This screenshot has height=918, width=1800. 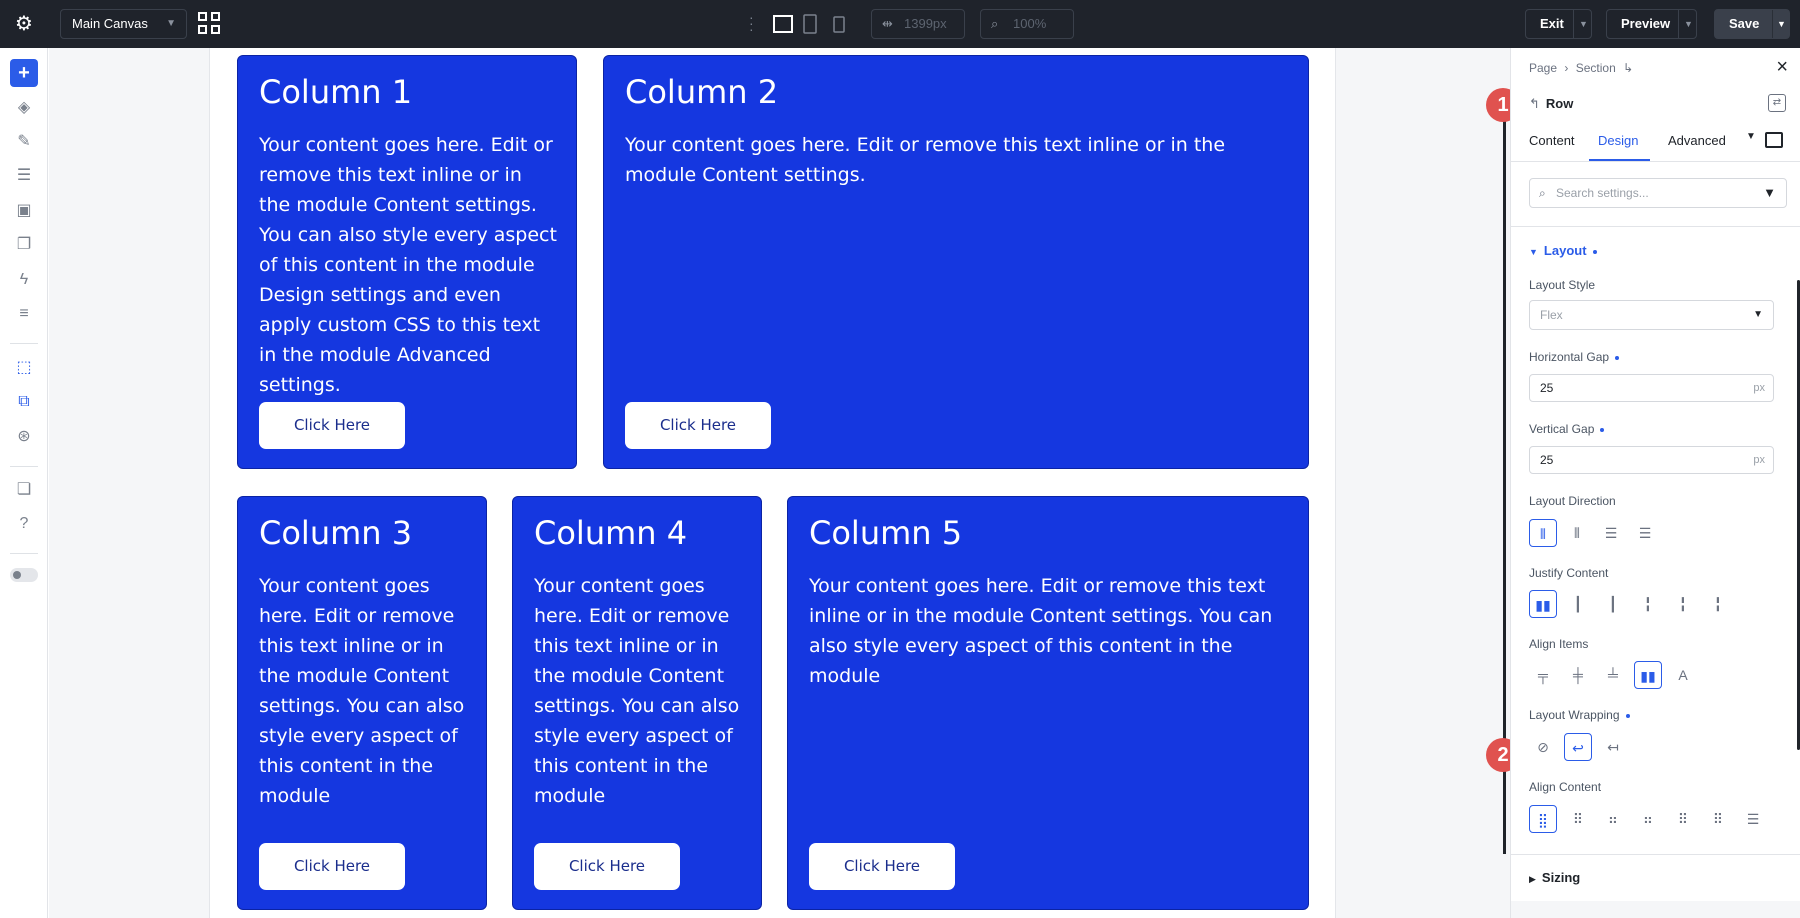 I want to click on canvas-width-field: ⇹ 1399px, so click(x=918, y=24).